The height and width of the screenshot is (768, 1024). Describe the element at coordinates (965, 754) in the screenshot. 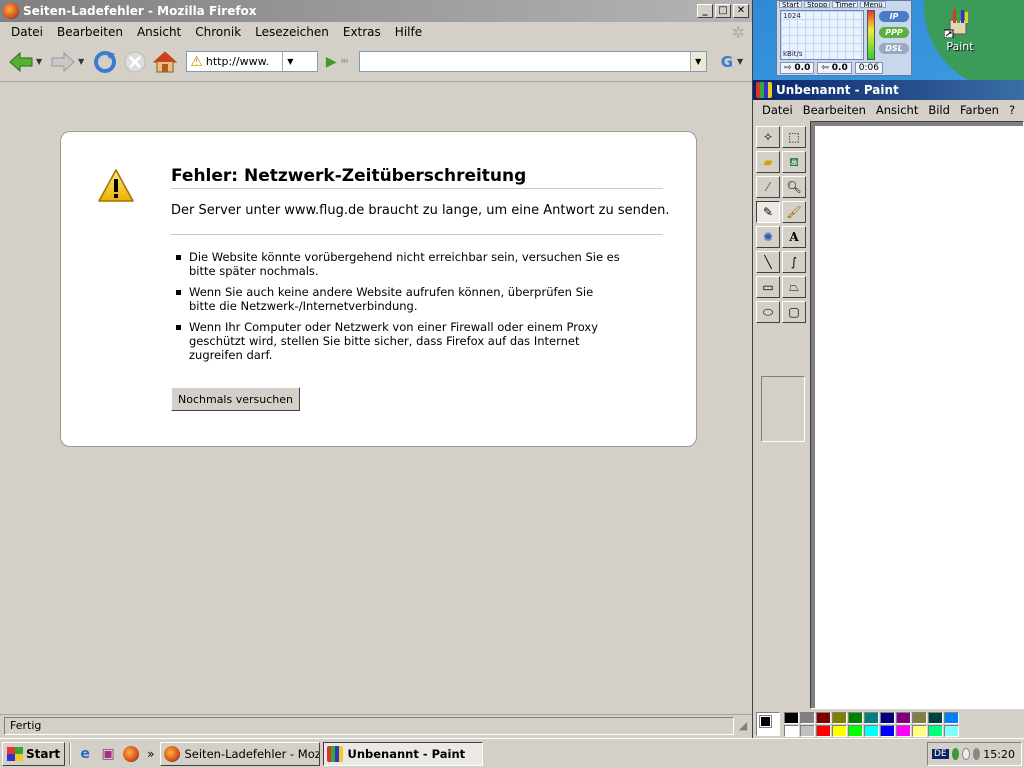

I see `messenger-tray-icon` at that location.